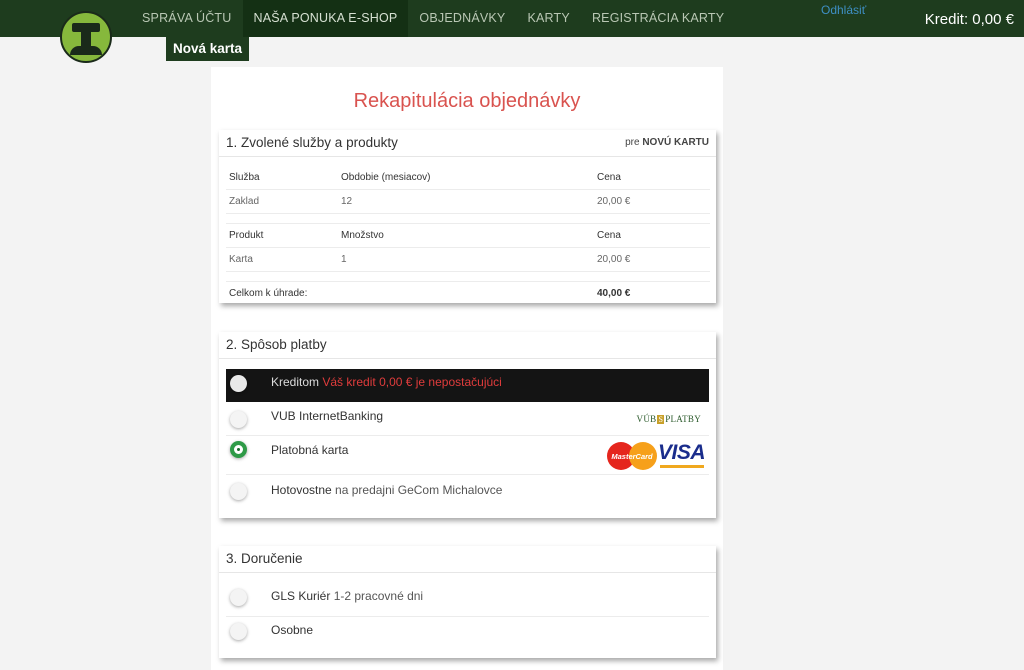  I want to click on svg-text: MasterCard, so click(632, 456).